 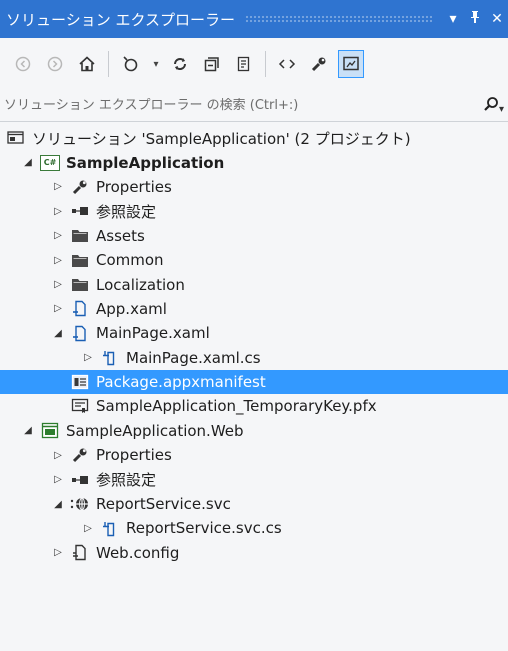 I want to click on tree-item-label: ReportService.svc.cs, so click(x=204, y=528).